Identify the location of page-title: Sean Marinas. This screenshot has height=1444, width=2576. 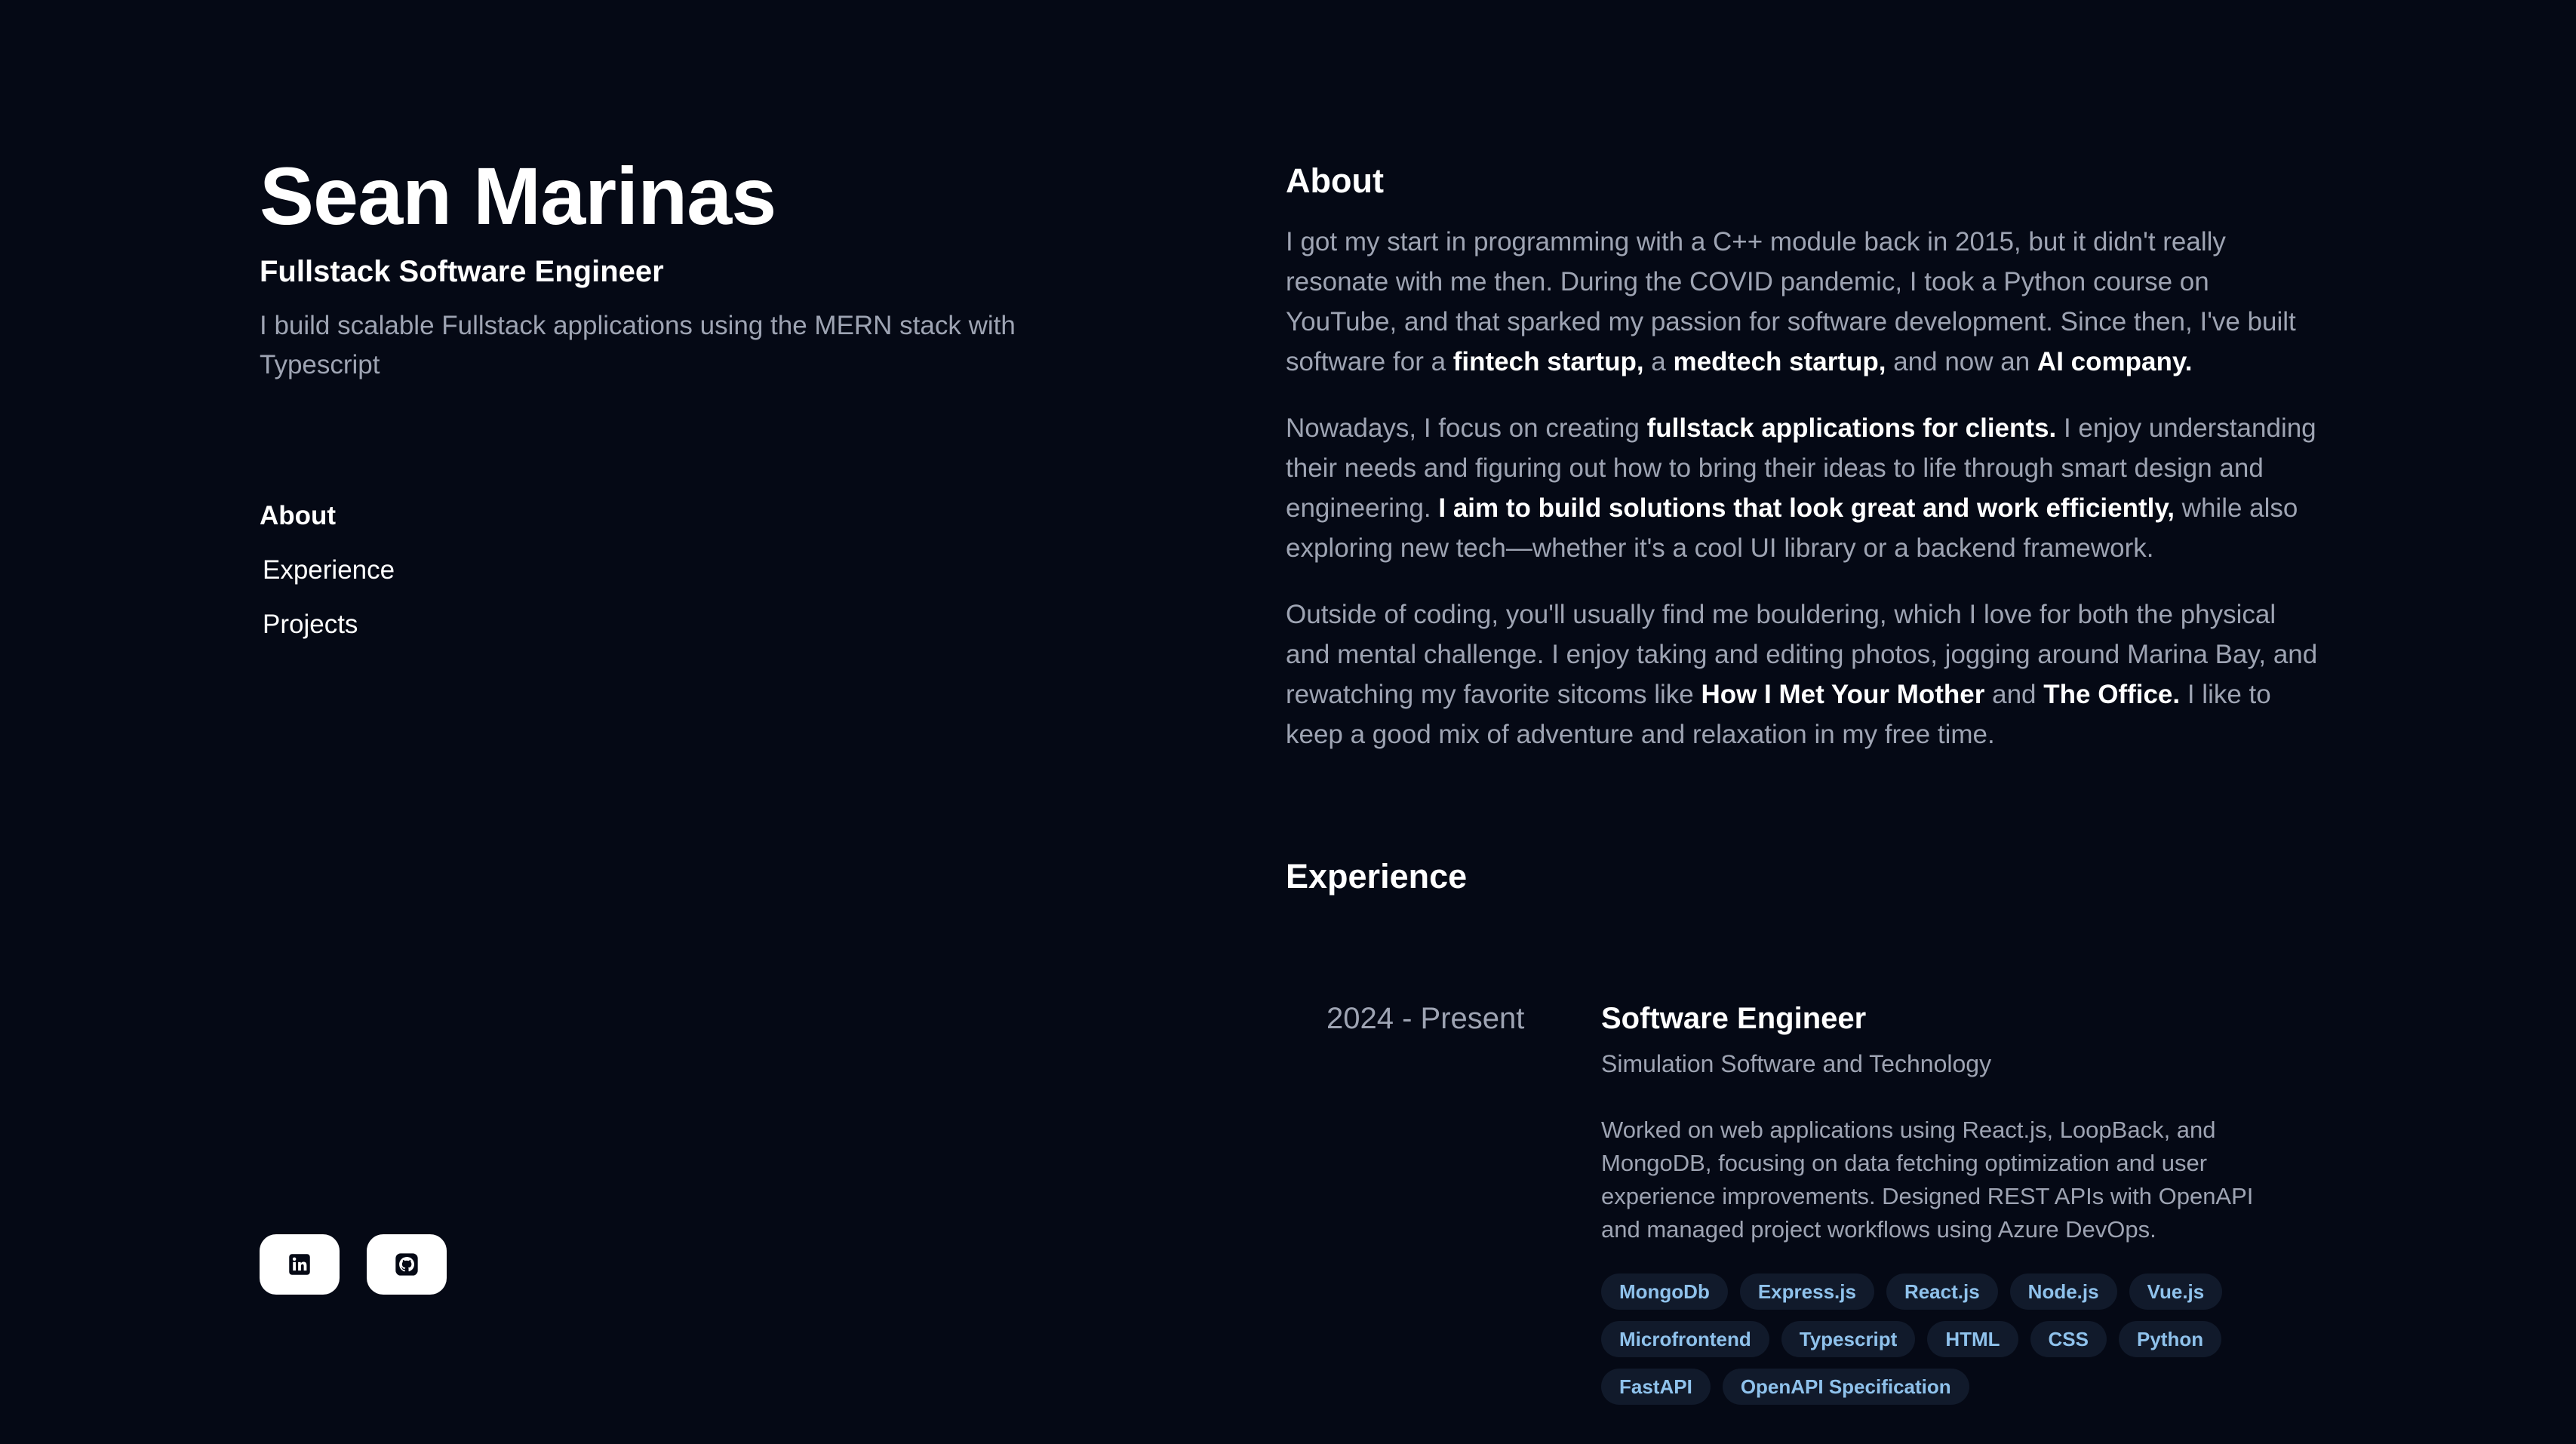
(518, 195).